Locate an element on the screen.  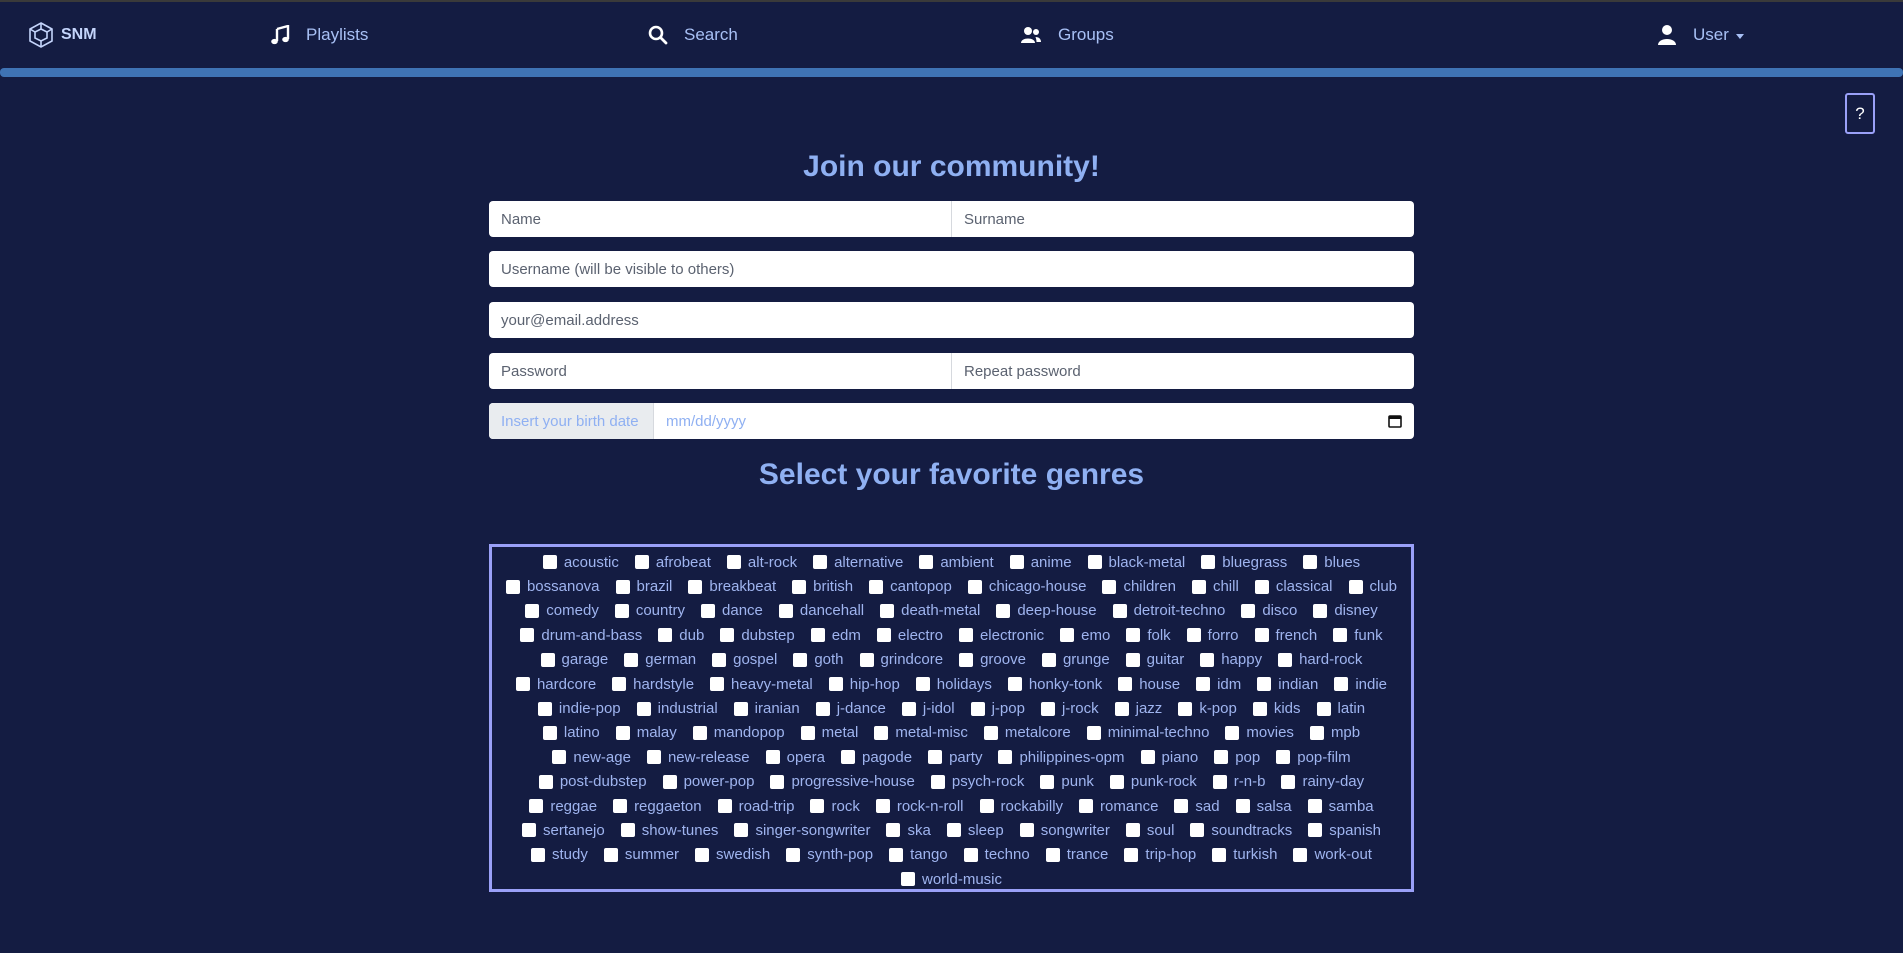
help-button: ? is located at coordinates (1860, 113).